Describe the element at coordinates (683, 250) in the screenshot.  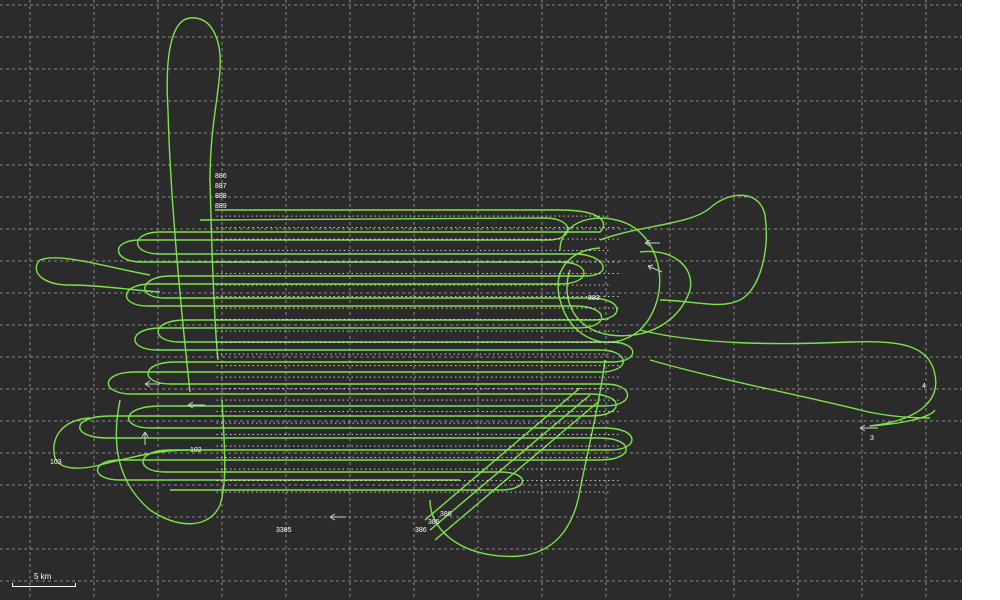
I see `flight-track-east-loop` at that location.